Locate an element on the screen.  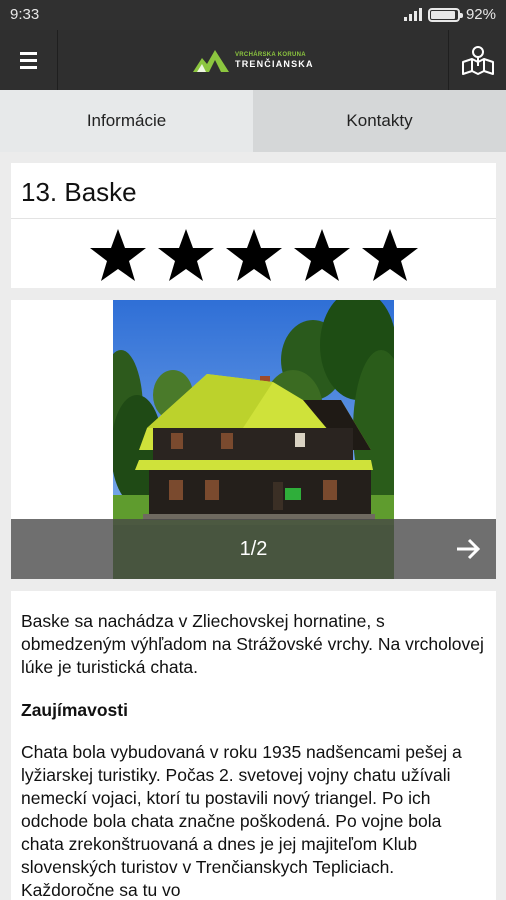
gallery-counter: 1/2 is located at coordinates (253, 549).